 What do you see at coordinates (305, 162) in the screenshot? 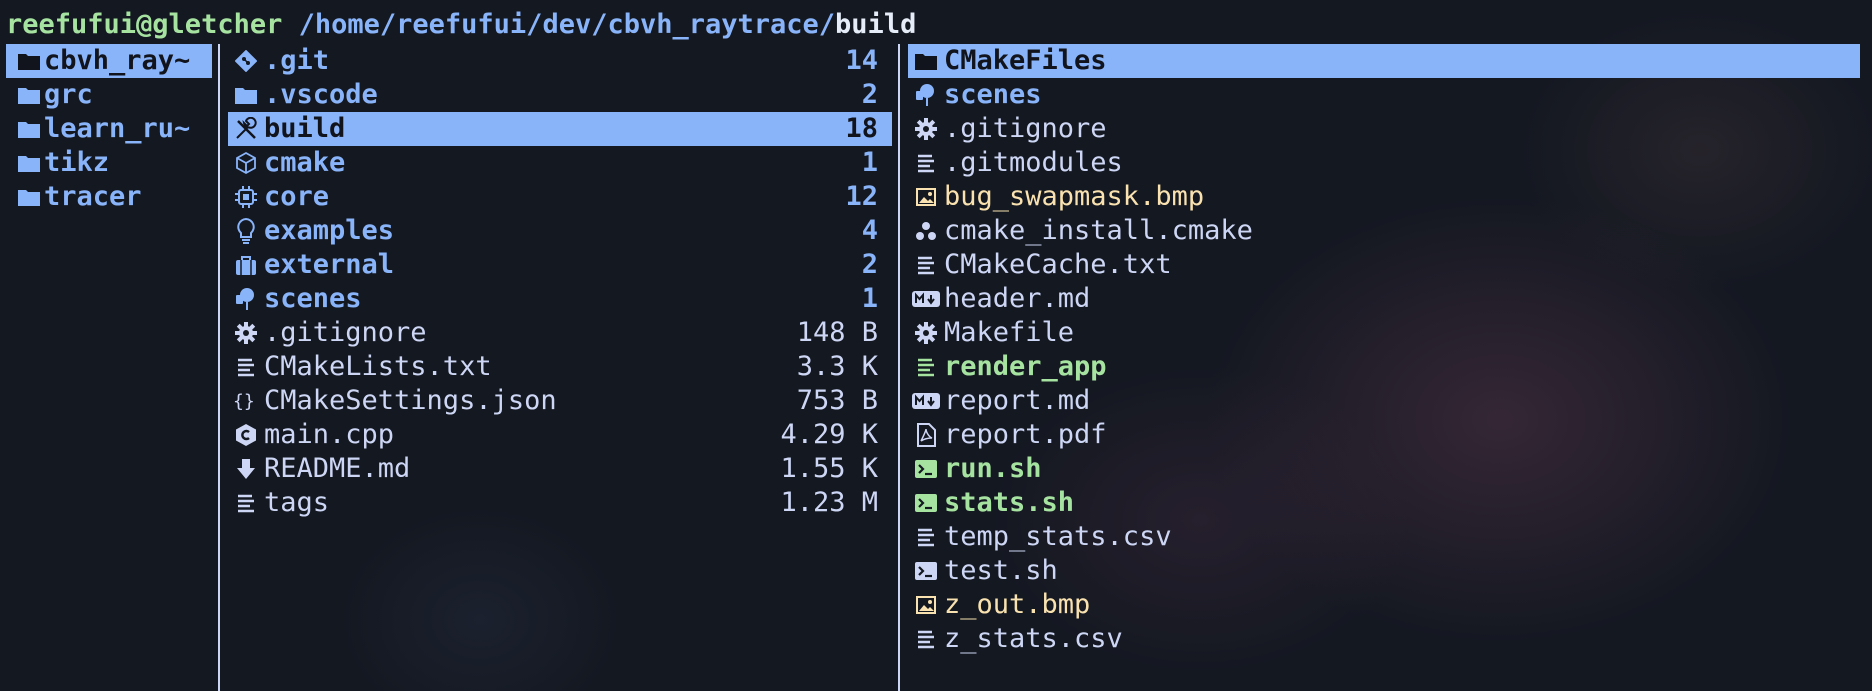
I see `entry-name: cmake` at bounding box center [305, 162].